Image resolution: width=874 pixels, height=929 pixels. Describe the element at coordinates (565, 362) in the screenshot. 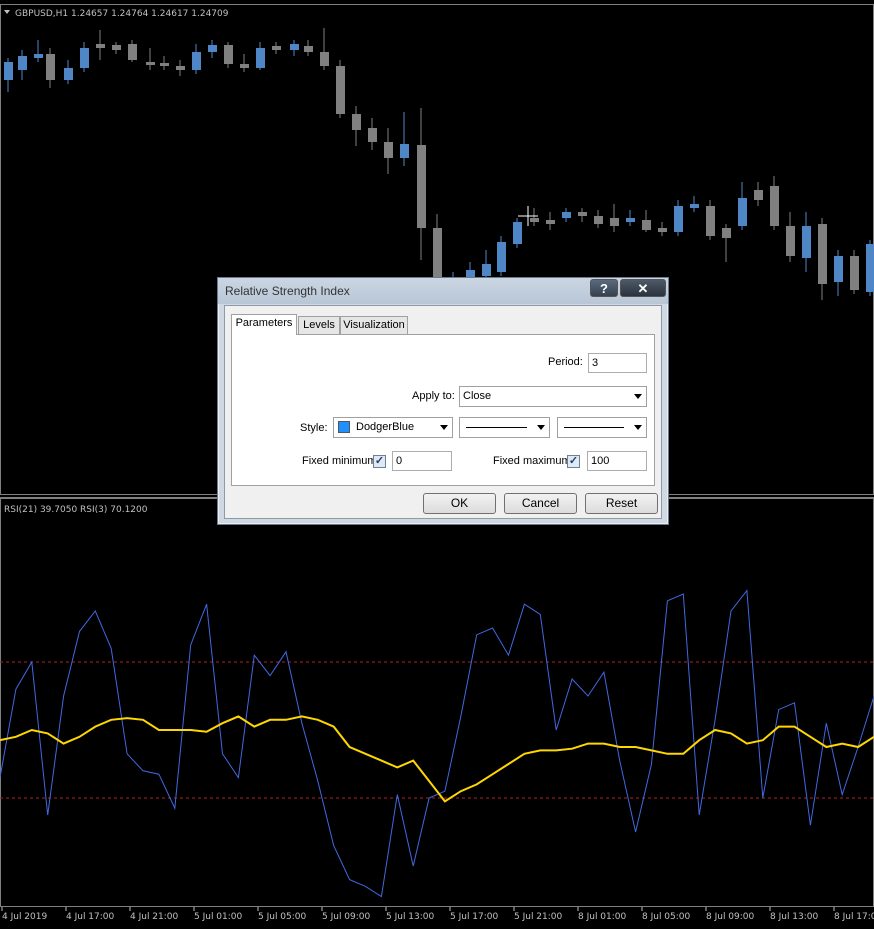

I see `period-label: Period:` at that location.